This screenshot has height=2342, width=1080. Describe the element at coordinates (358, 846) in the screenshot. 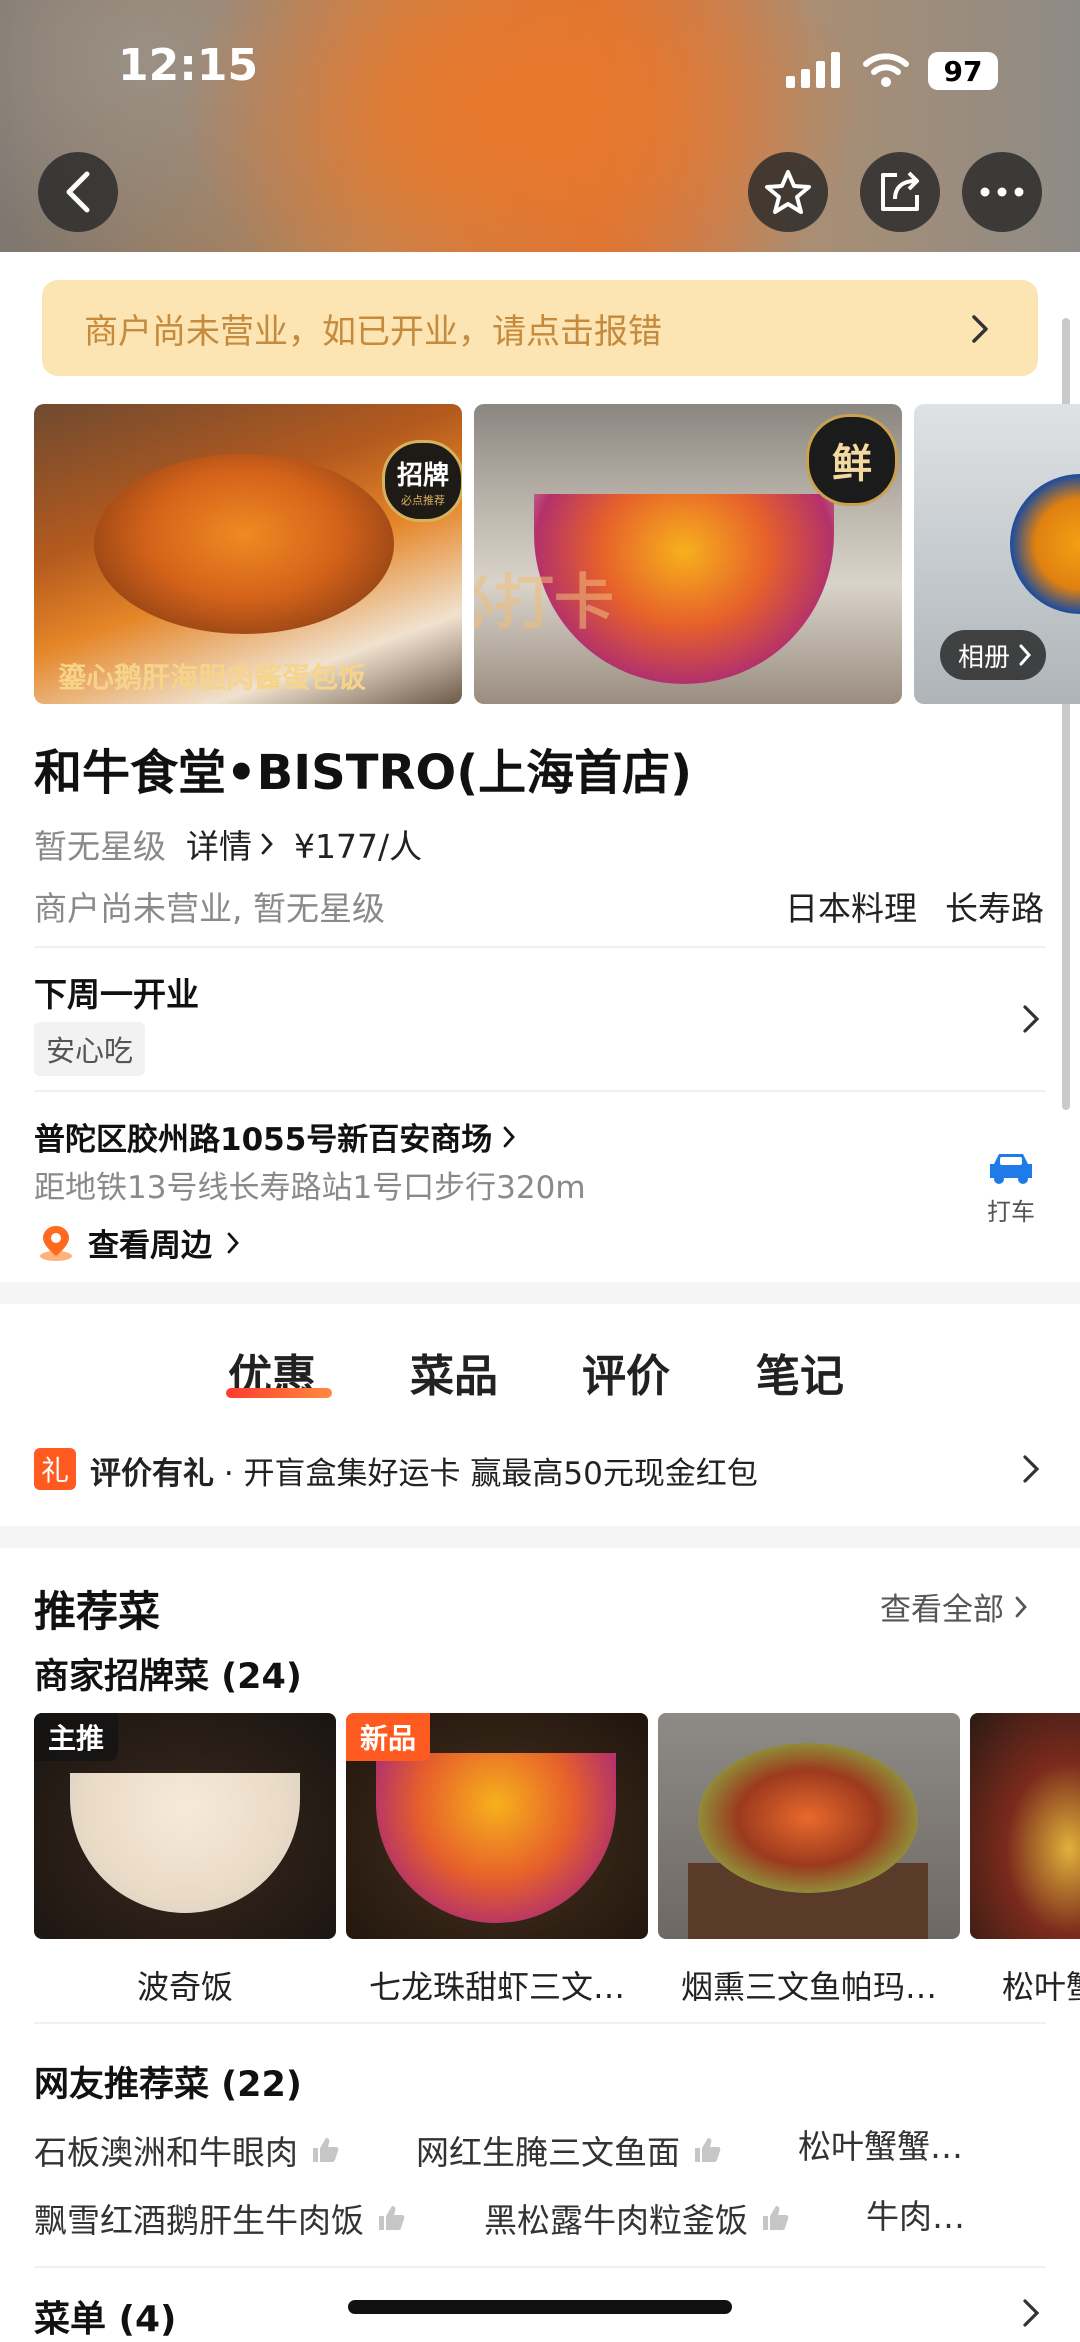

I see `price-per-person: ¥177/人` at that location.